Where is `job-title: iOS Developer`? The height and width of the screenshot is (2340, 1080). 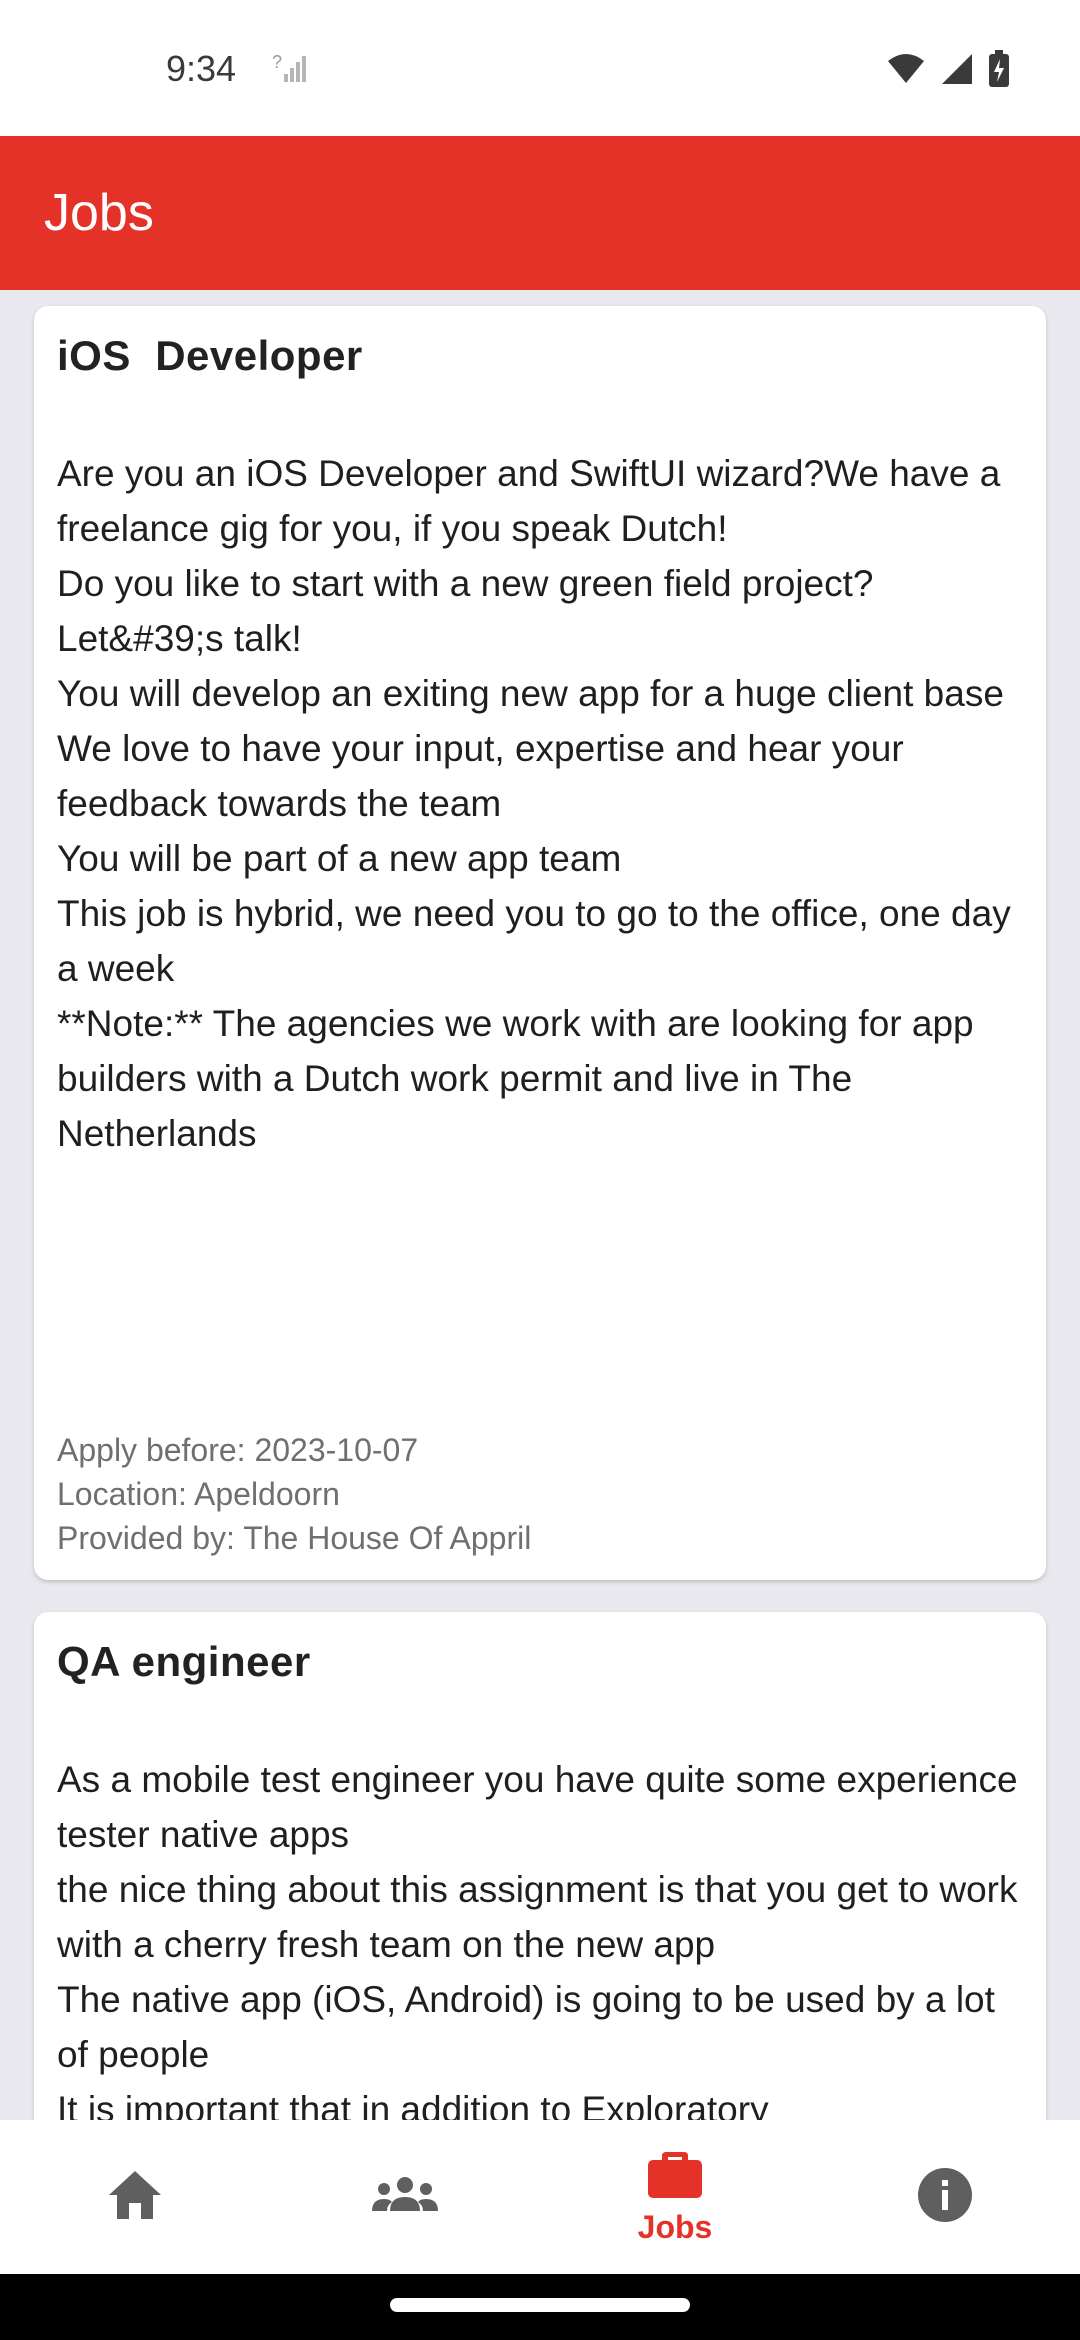 job-title: iOS Developer is located at coordinates (210, 355).